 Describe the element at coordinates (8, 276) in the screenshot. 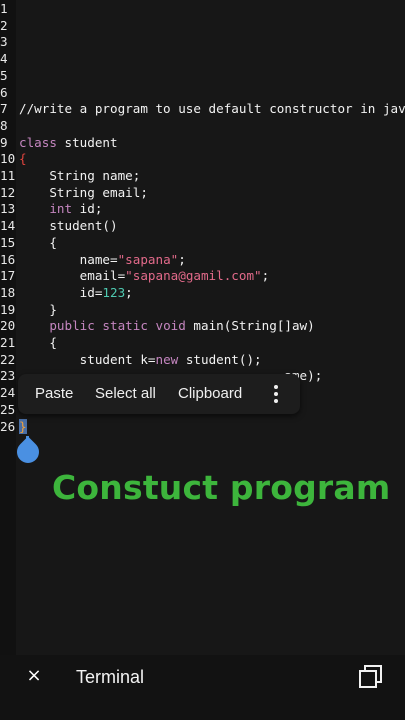

I see `line-number: 17` at that location.